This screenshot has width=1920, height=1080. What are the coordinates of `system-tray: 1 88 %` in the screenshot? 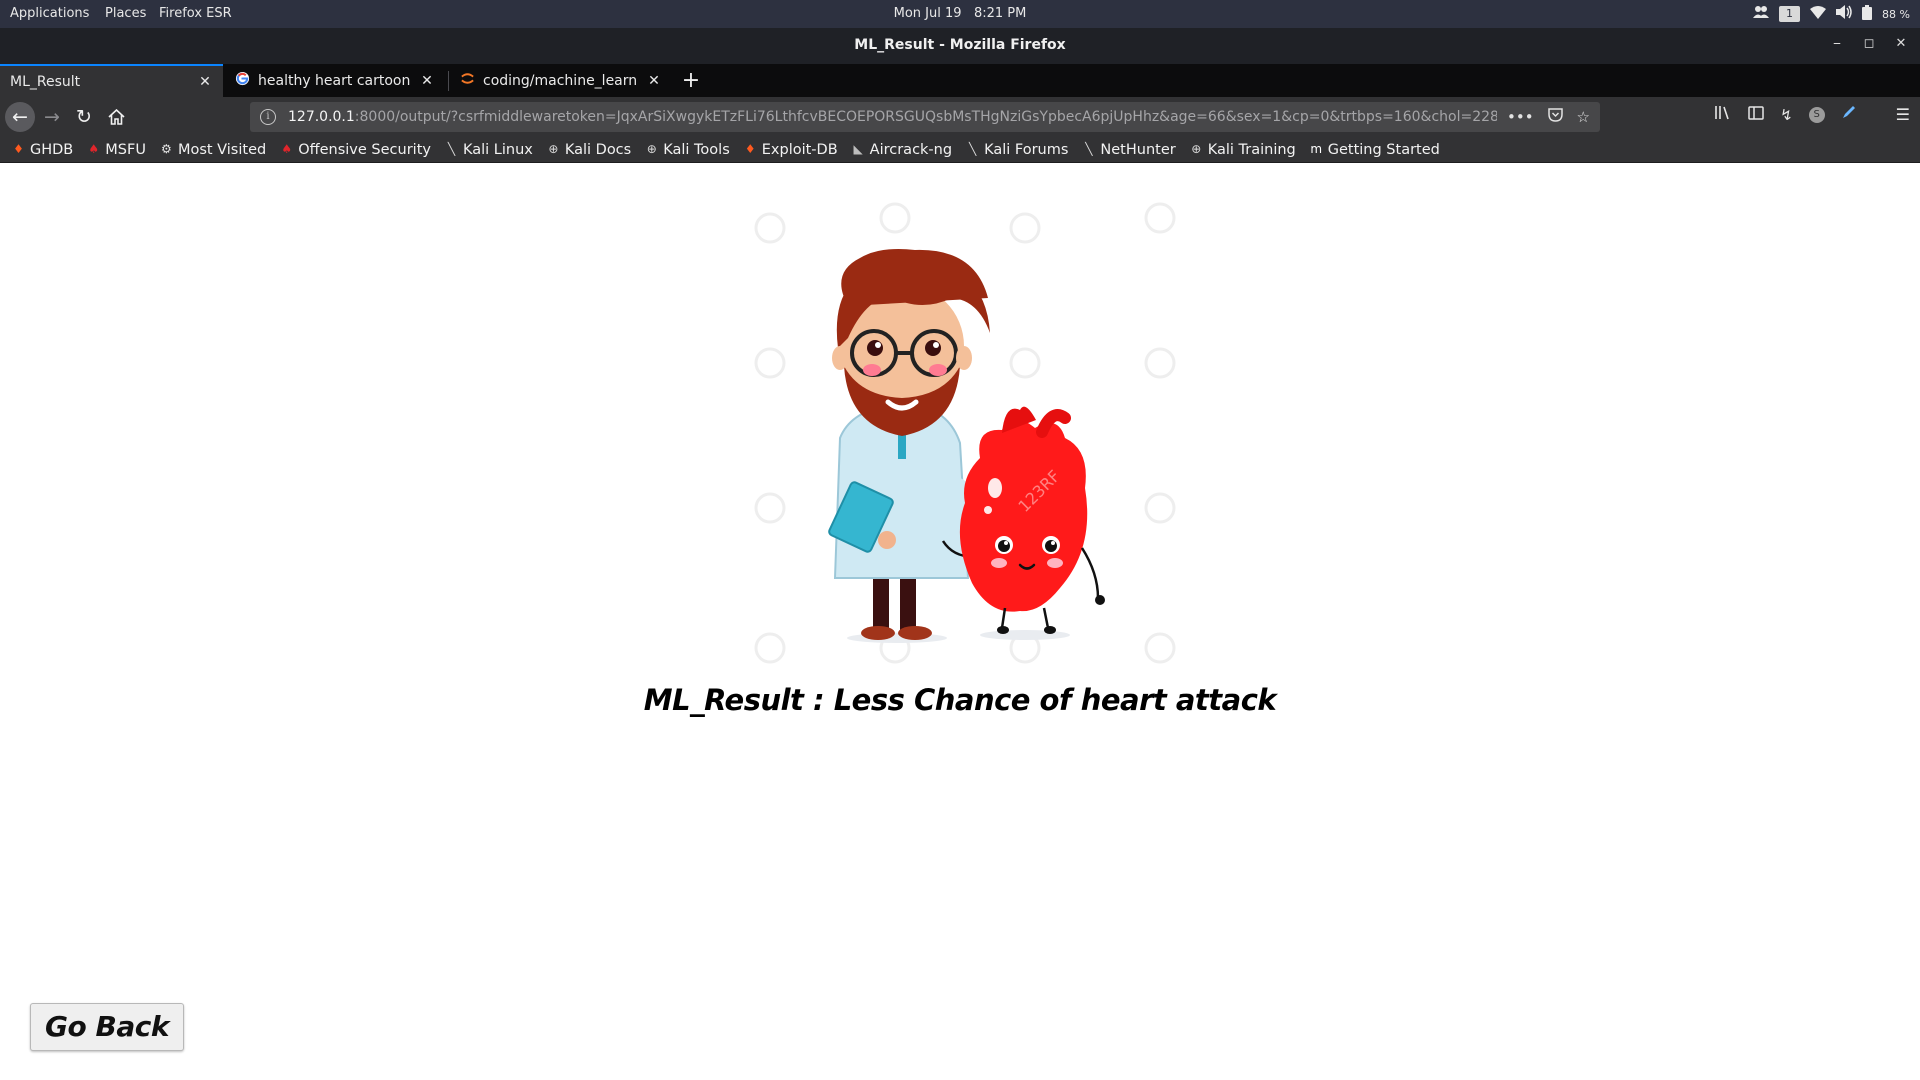 It's located at (1831, 14).